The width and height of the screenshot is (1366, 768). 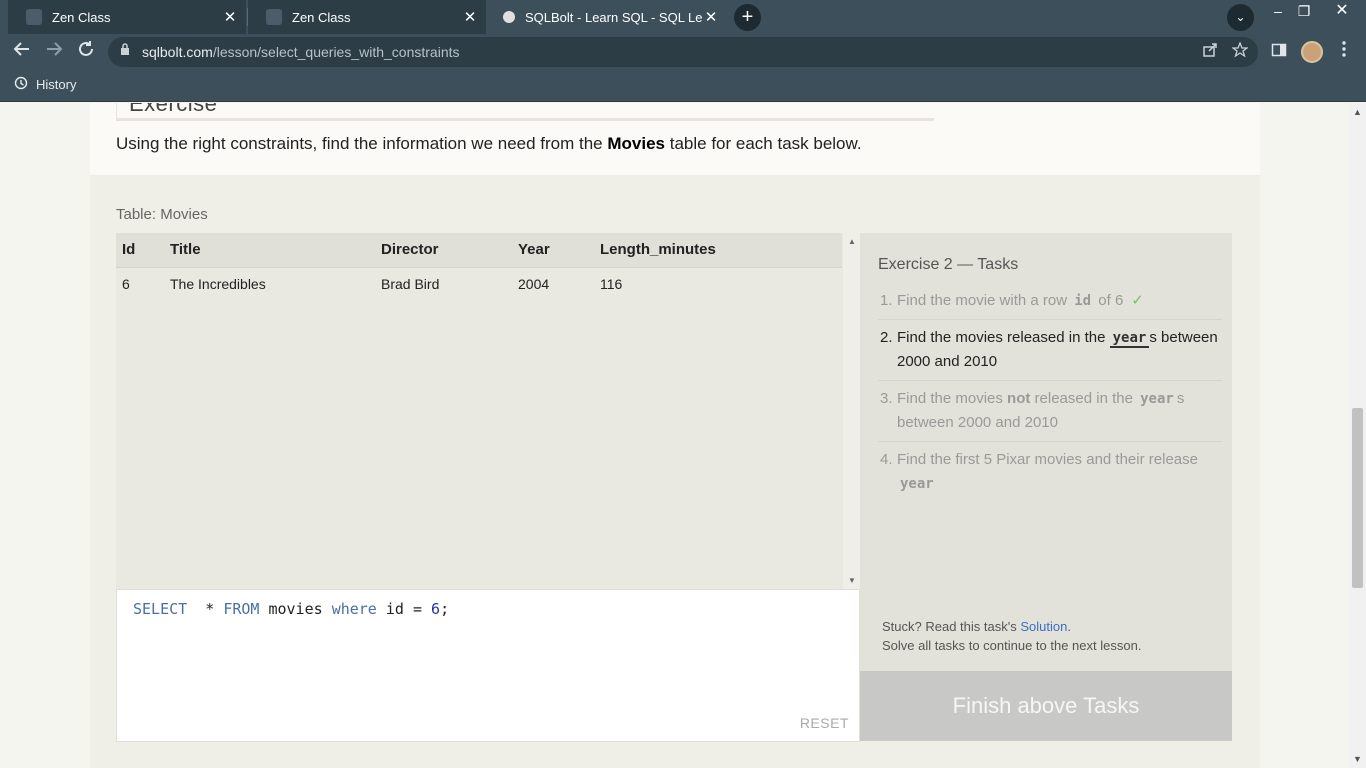 I want to click on checkmark-icon: ✓, so click(x=1137, y=300).